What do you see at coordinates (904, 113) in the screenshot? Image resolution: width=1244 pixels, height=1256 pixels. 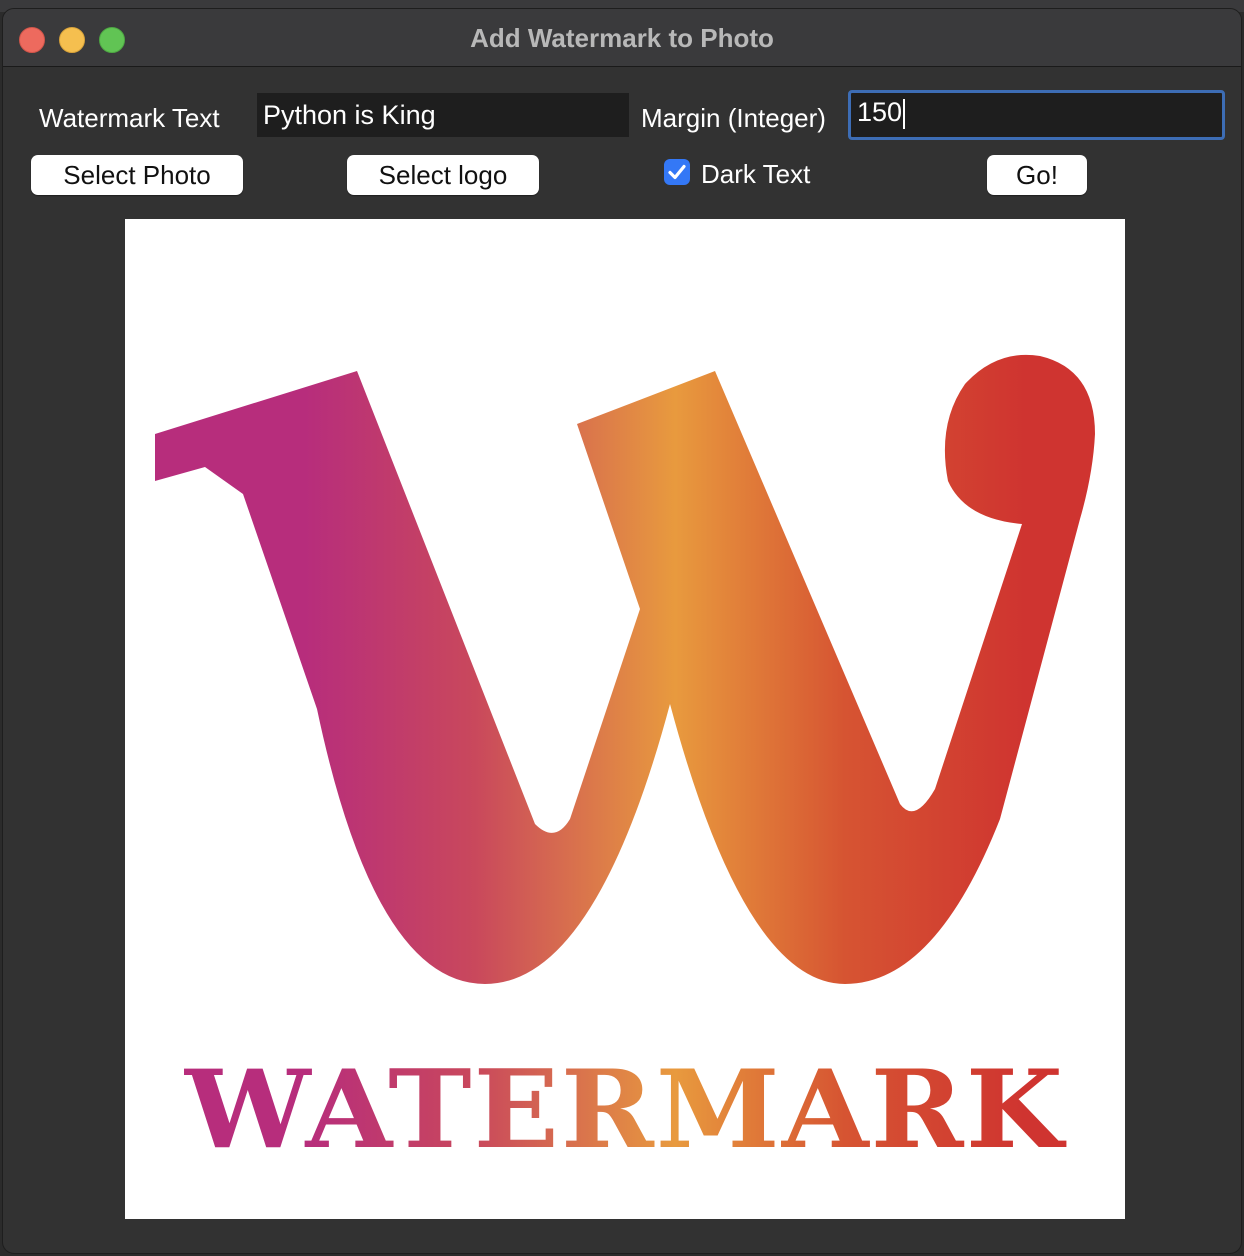 I see `text-caret` at bounding box center [904, 113].